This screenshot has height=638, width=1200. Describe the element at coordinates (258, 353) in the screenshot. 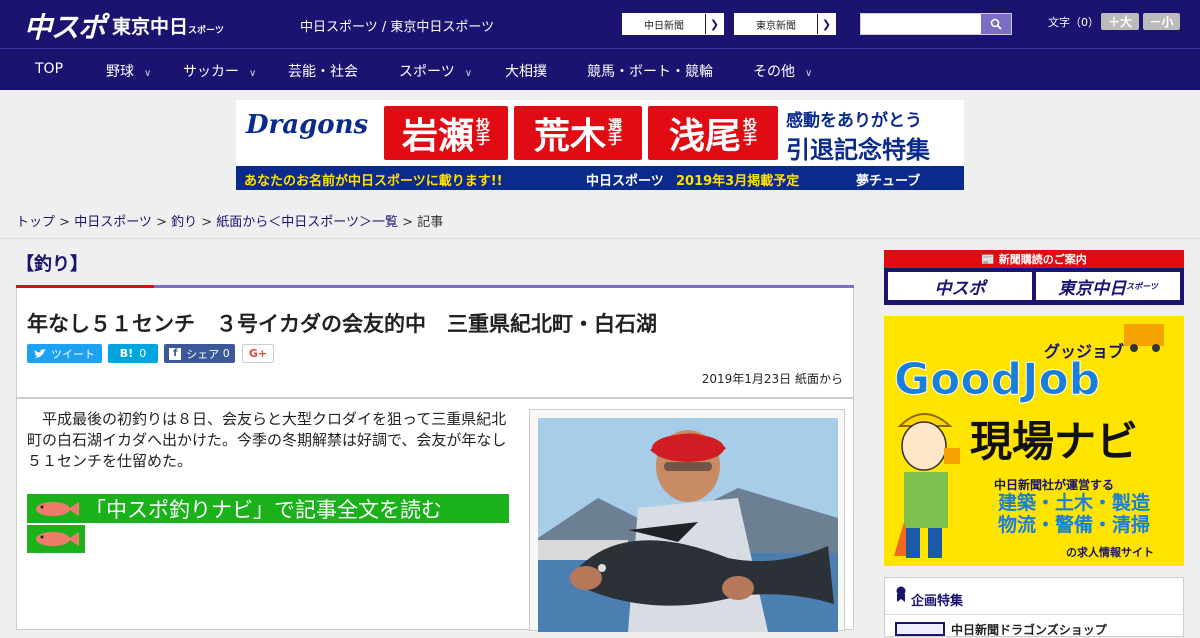

I see `google-plus-button: G+` at that location.